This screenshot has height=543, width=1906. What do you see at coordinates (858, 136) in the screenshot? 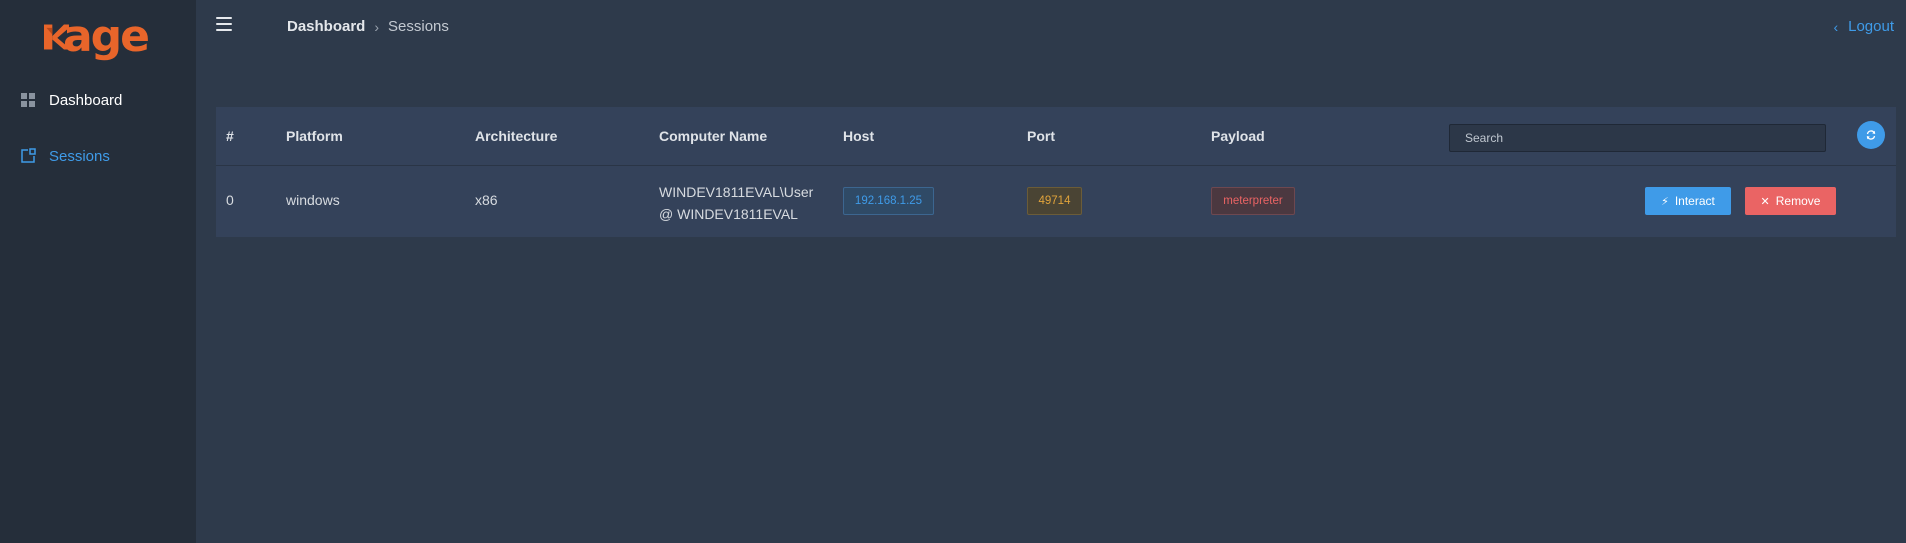
I see `column-header-host: Host` at bounding box center [858, 136].